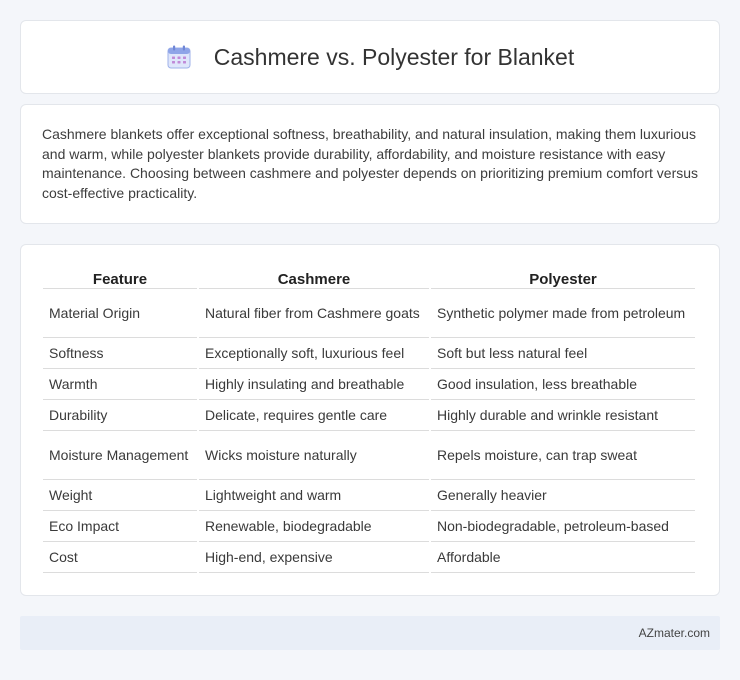  Describe the element at coordinates (563, 455) in the screenshot. I see `polyester-cell: Repels moisture, can trap sweat` at that location.